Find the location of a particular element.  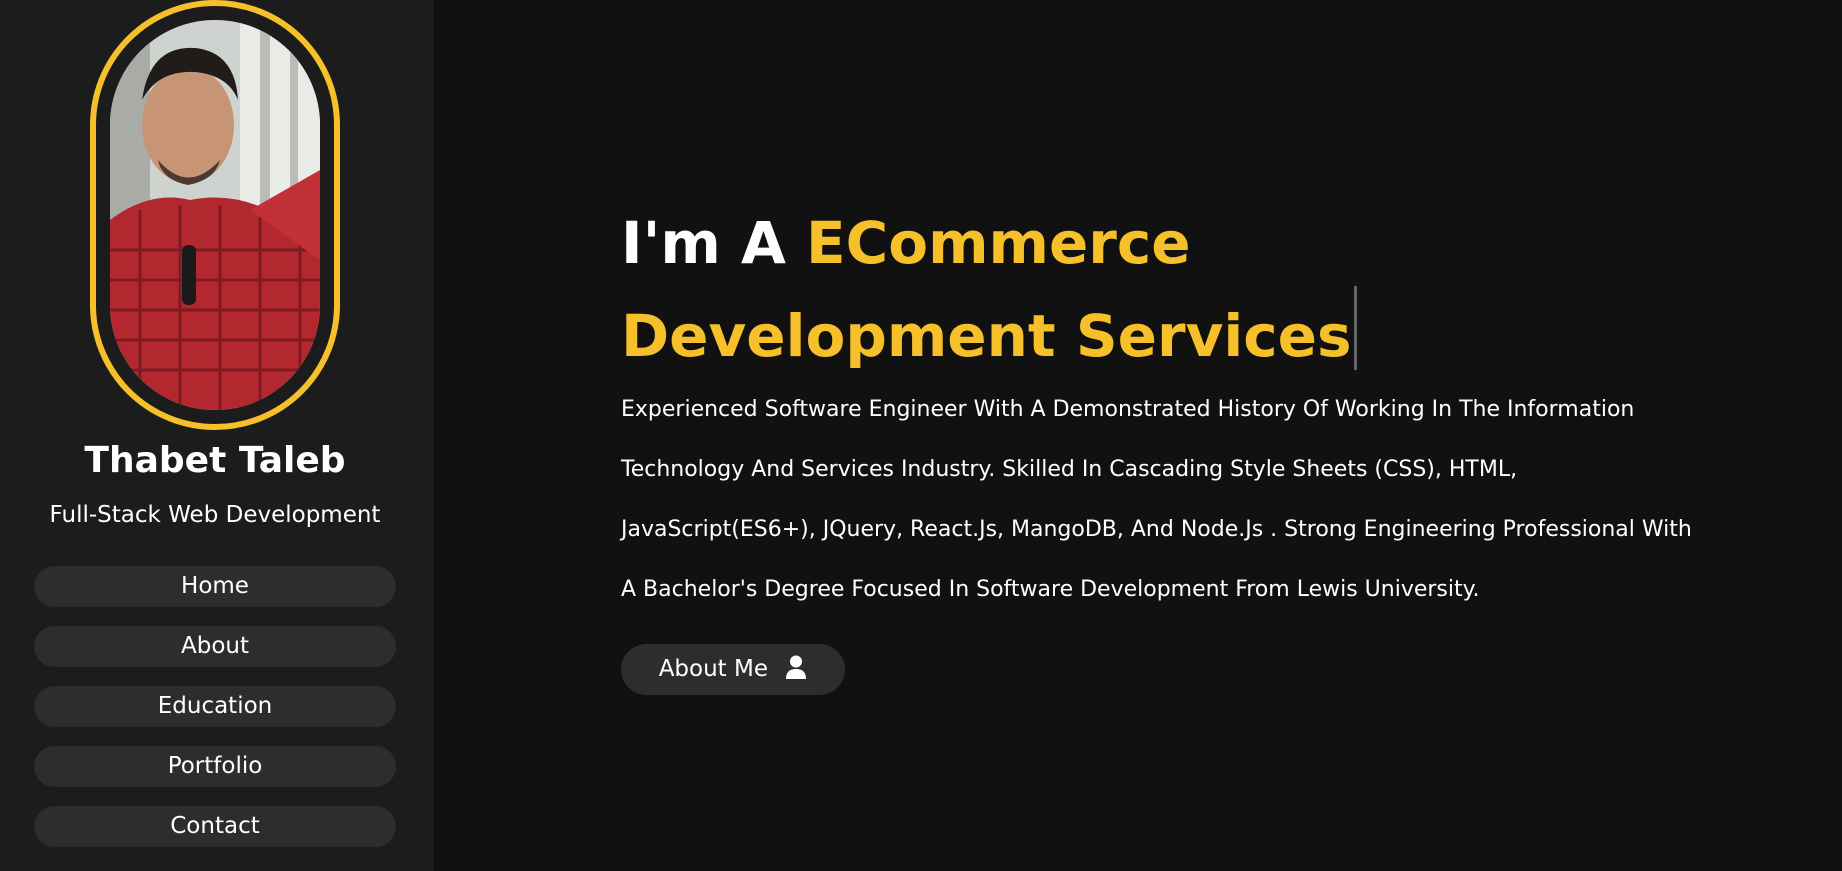

nav-item-education: Education is located at coordinates (215, 706).